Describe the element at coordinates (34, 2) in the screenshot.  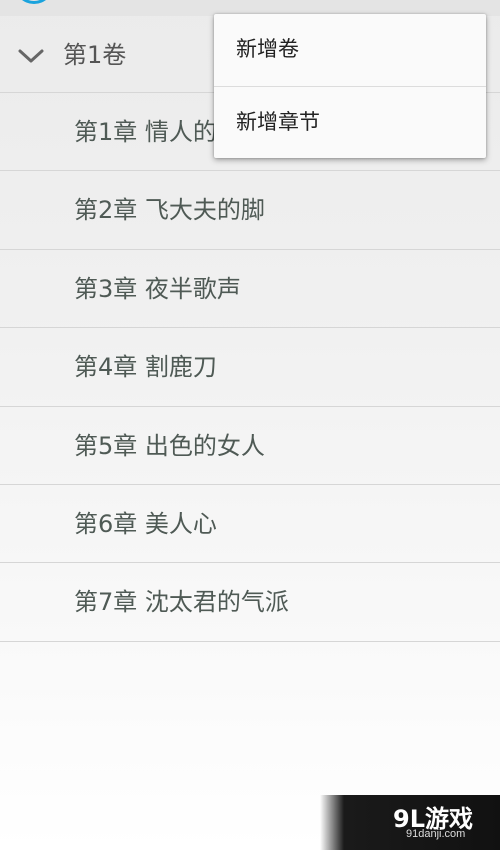
I see `app-logo-icon` at that location.